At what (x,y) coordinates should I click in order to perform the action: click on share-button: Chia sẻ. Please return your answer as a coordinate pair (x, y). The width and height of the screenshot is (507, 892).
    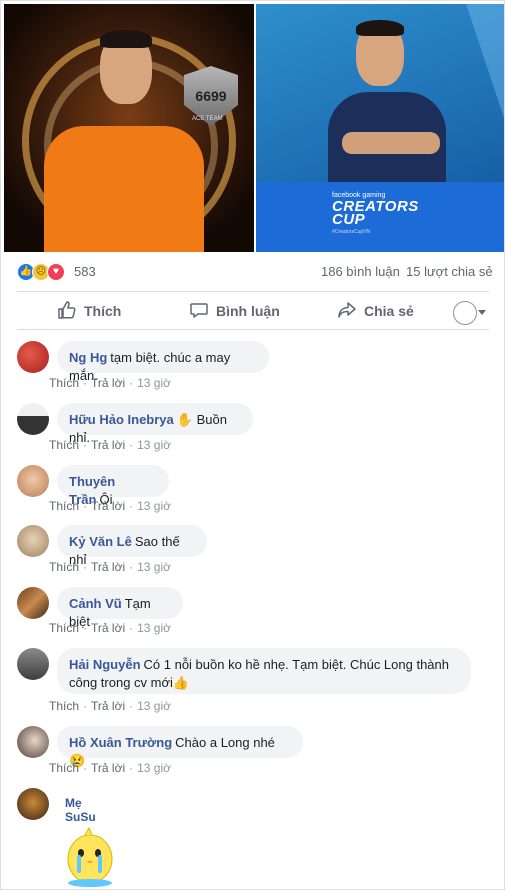
    Looking at the image, I should click on (382, 312).